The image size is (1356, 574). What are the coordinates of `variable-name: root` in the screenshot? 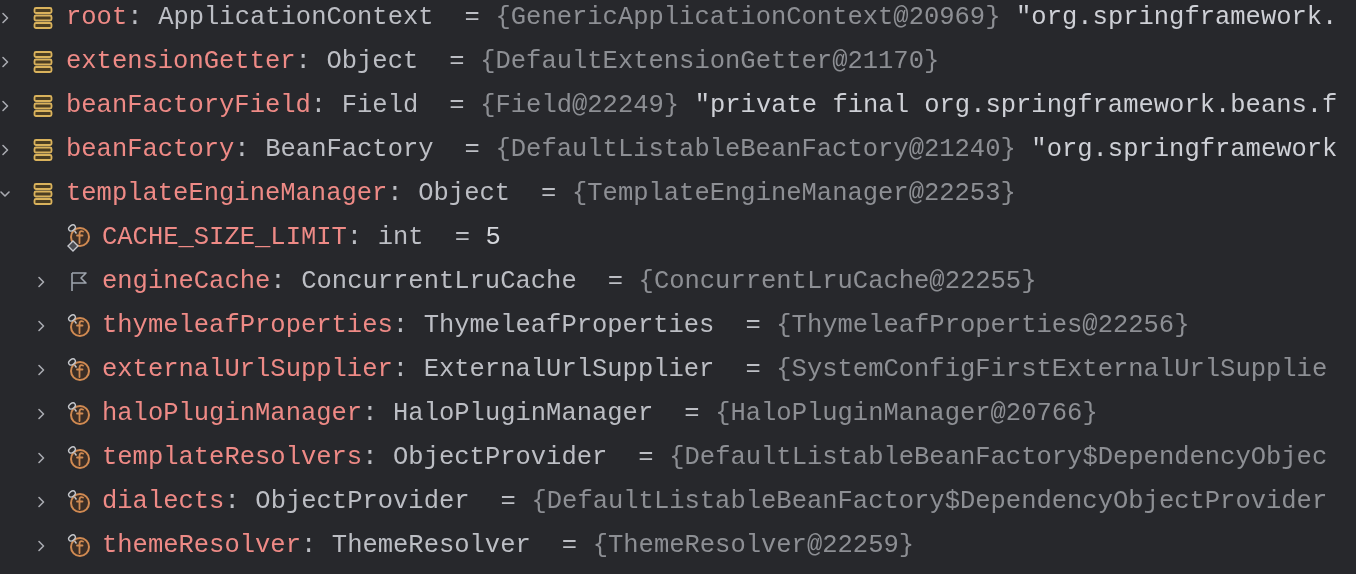 It's located at (97, 17).